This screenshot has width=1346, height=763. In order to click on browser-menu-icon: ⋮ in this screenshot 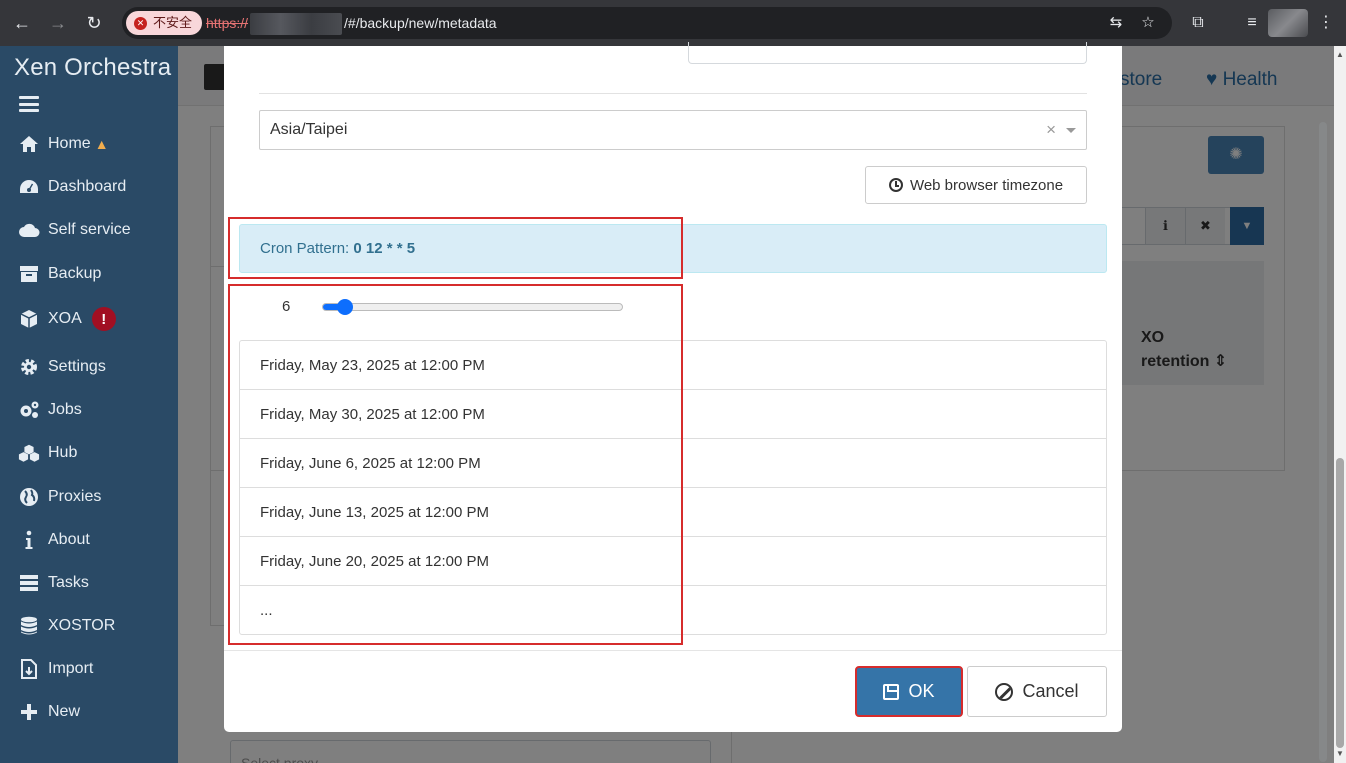, I will do `click(1326, 23)`.